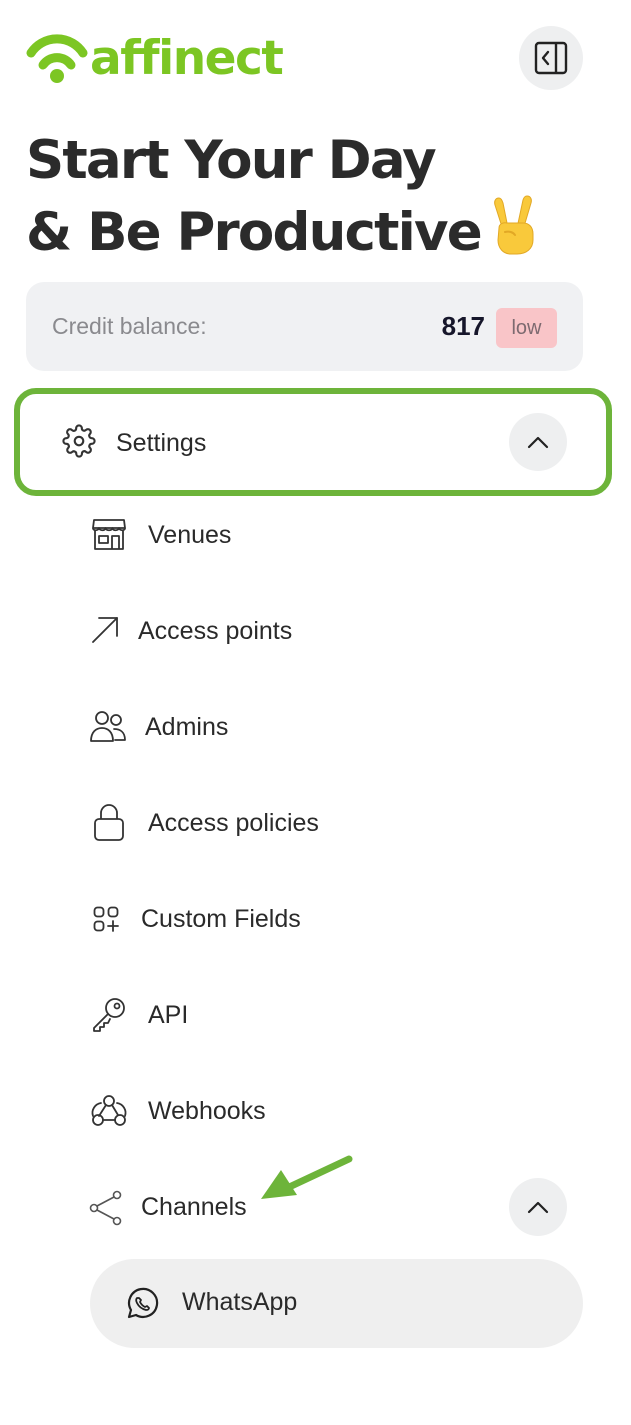 Image resolution: width=631 pixels, height=1425 pixels. Describe the element at coordinates (463, 326) in the screenshot. I see `credit-balance-value: 817` at that location.